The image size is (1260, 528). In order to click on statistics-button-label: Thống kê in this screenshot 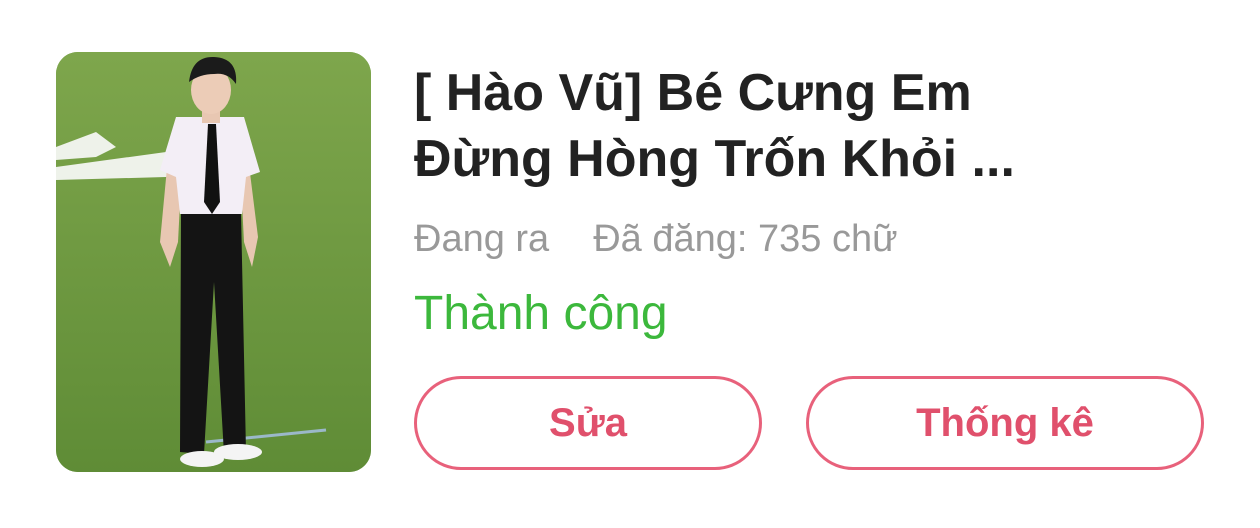, I will do `click(1005, 422)`.